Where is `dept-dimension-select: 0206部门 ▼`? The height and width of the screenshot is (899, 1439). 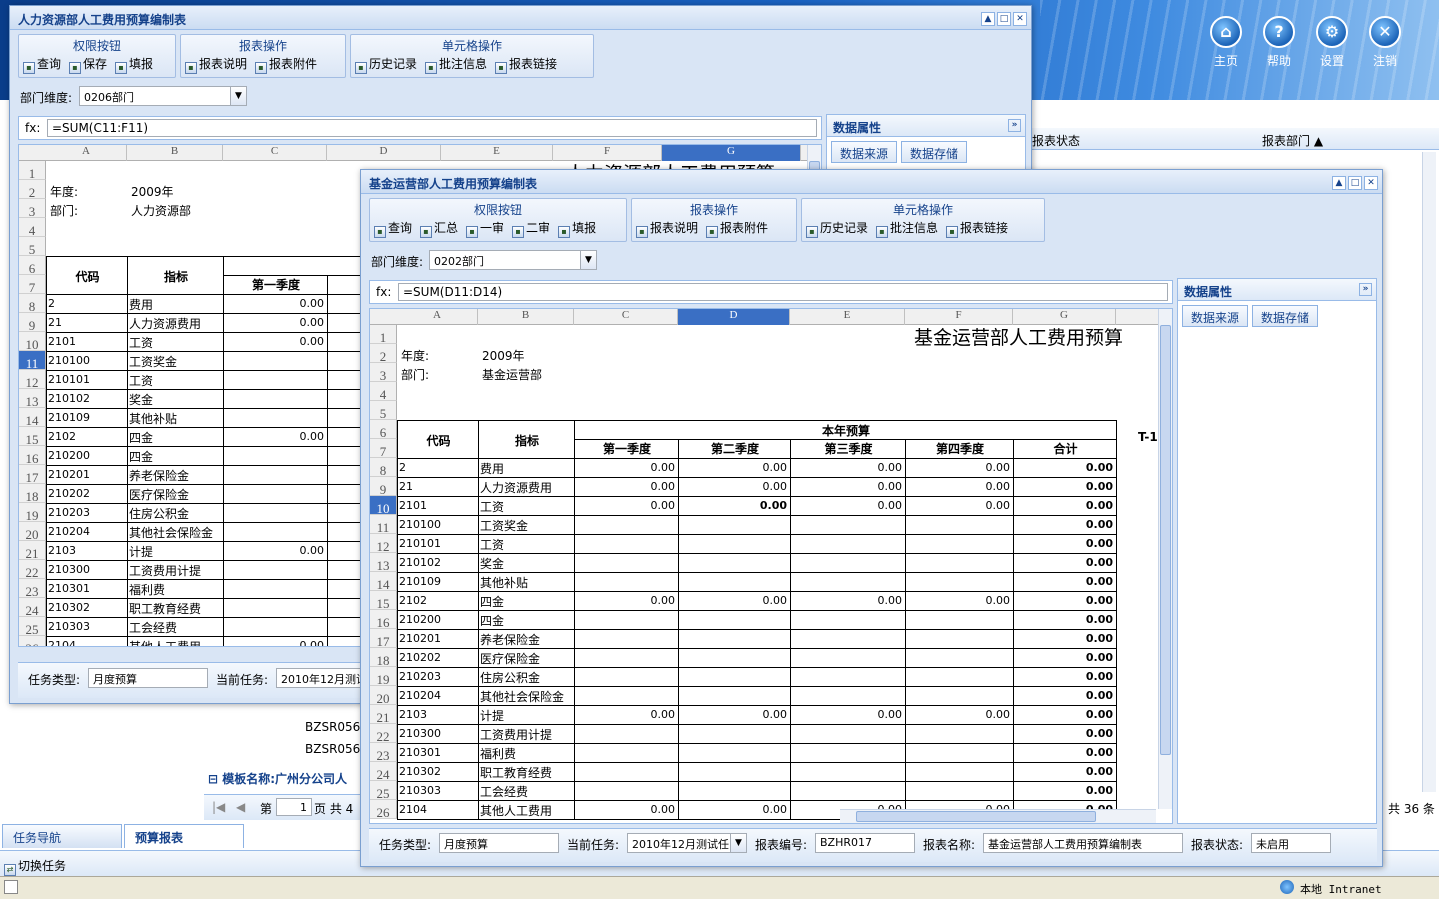 dept-dimension-select: 0206部门 ▼ is located at coordinates (163, 96).